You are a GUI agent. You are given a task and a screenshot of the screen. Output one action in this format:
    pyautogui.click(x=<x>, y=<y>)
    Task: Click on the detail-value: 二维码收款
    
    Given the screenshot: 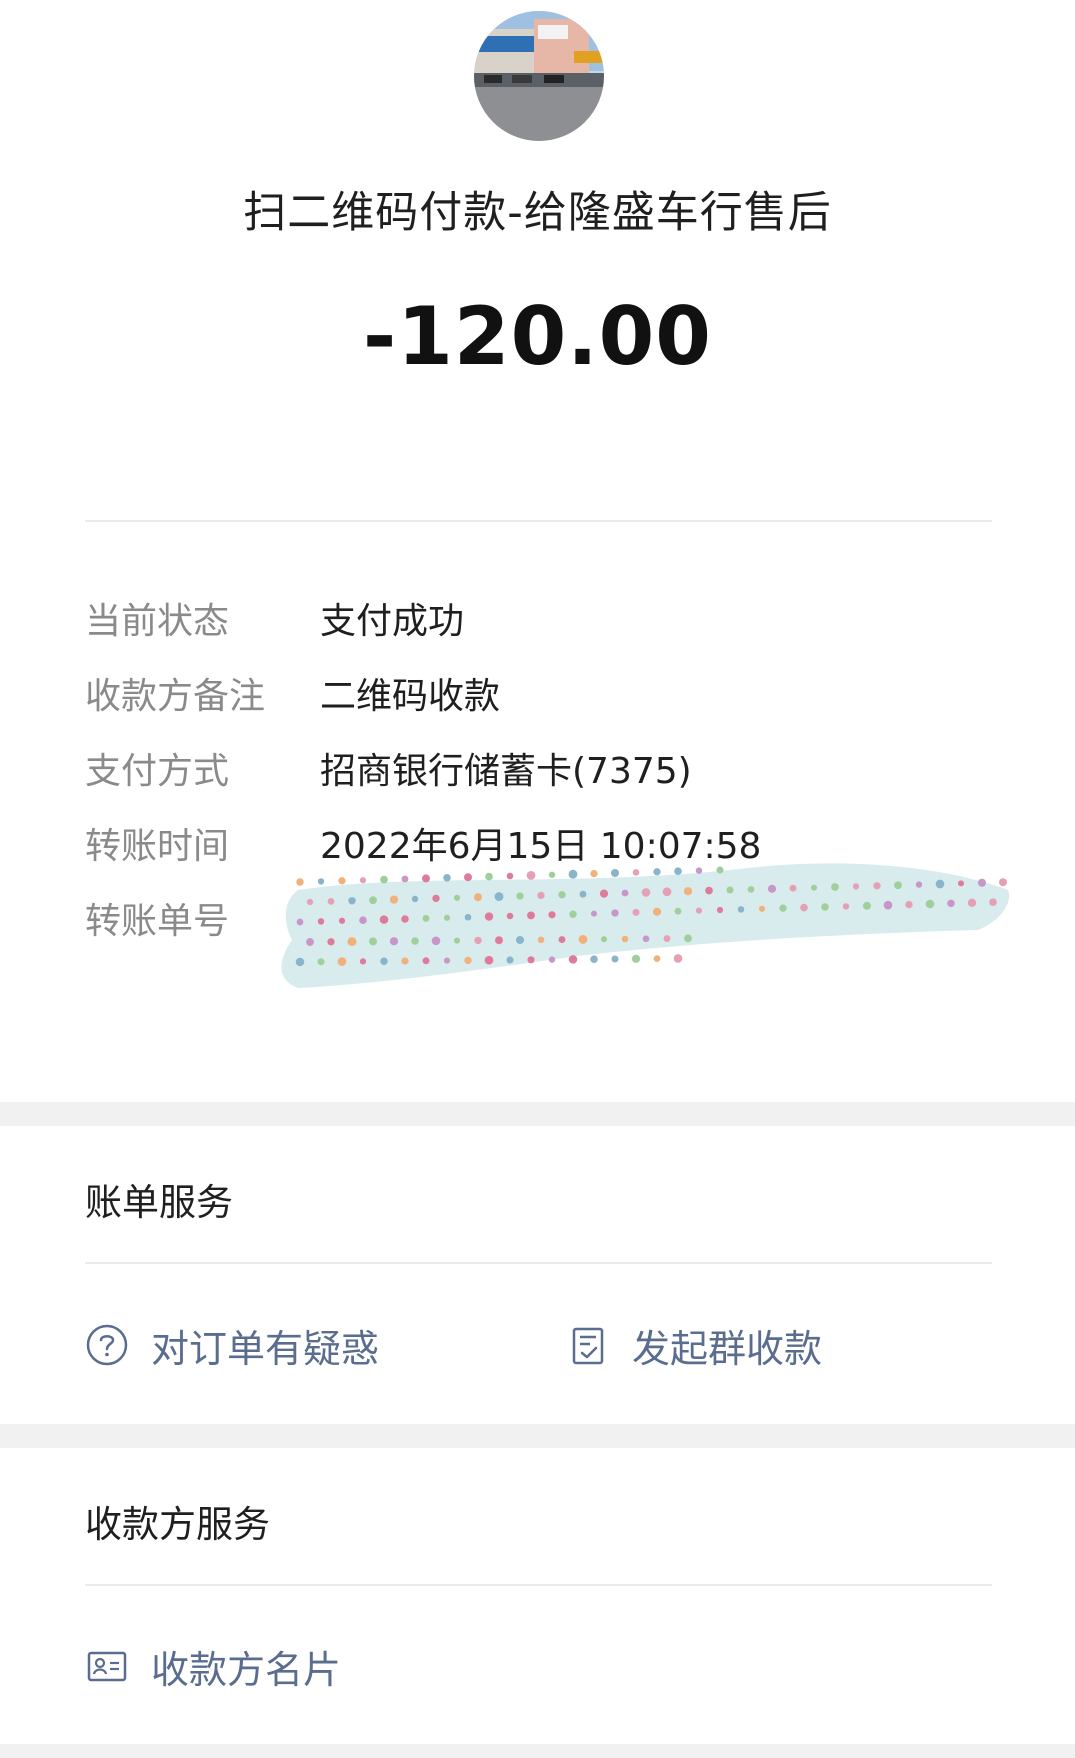 What is the action you would take?
    pyautogui.click(x=410, y=696)
    